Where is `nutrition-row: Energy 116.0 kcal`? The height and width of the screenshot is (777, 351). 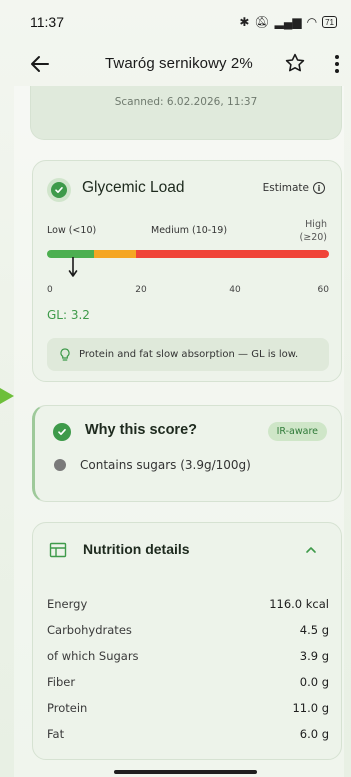
nutrition-row: Energy 116.0 kcal is located at coordinates (188, 604).